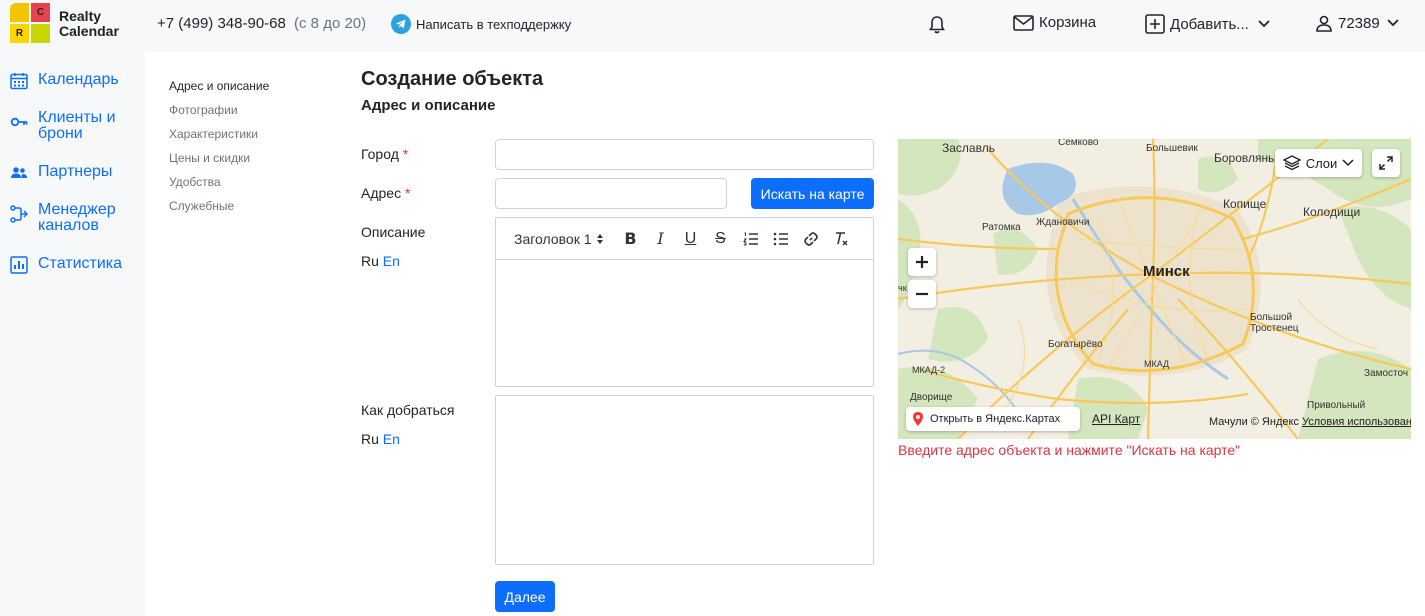 This screenshot has height=616, width=1425. Describe the element at coordinates (1254, 422) in the screenshot. I see `map-copyright-text: Мачули © Яндекс` at that location.